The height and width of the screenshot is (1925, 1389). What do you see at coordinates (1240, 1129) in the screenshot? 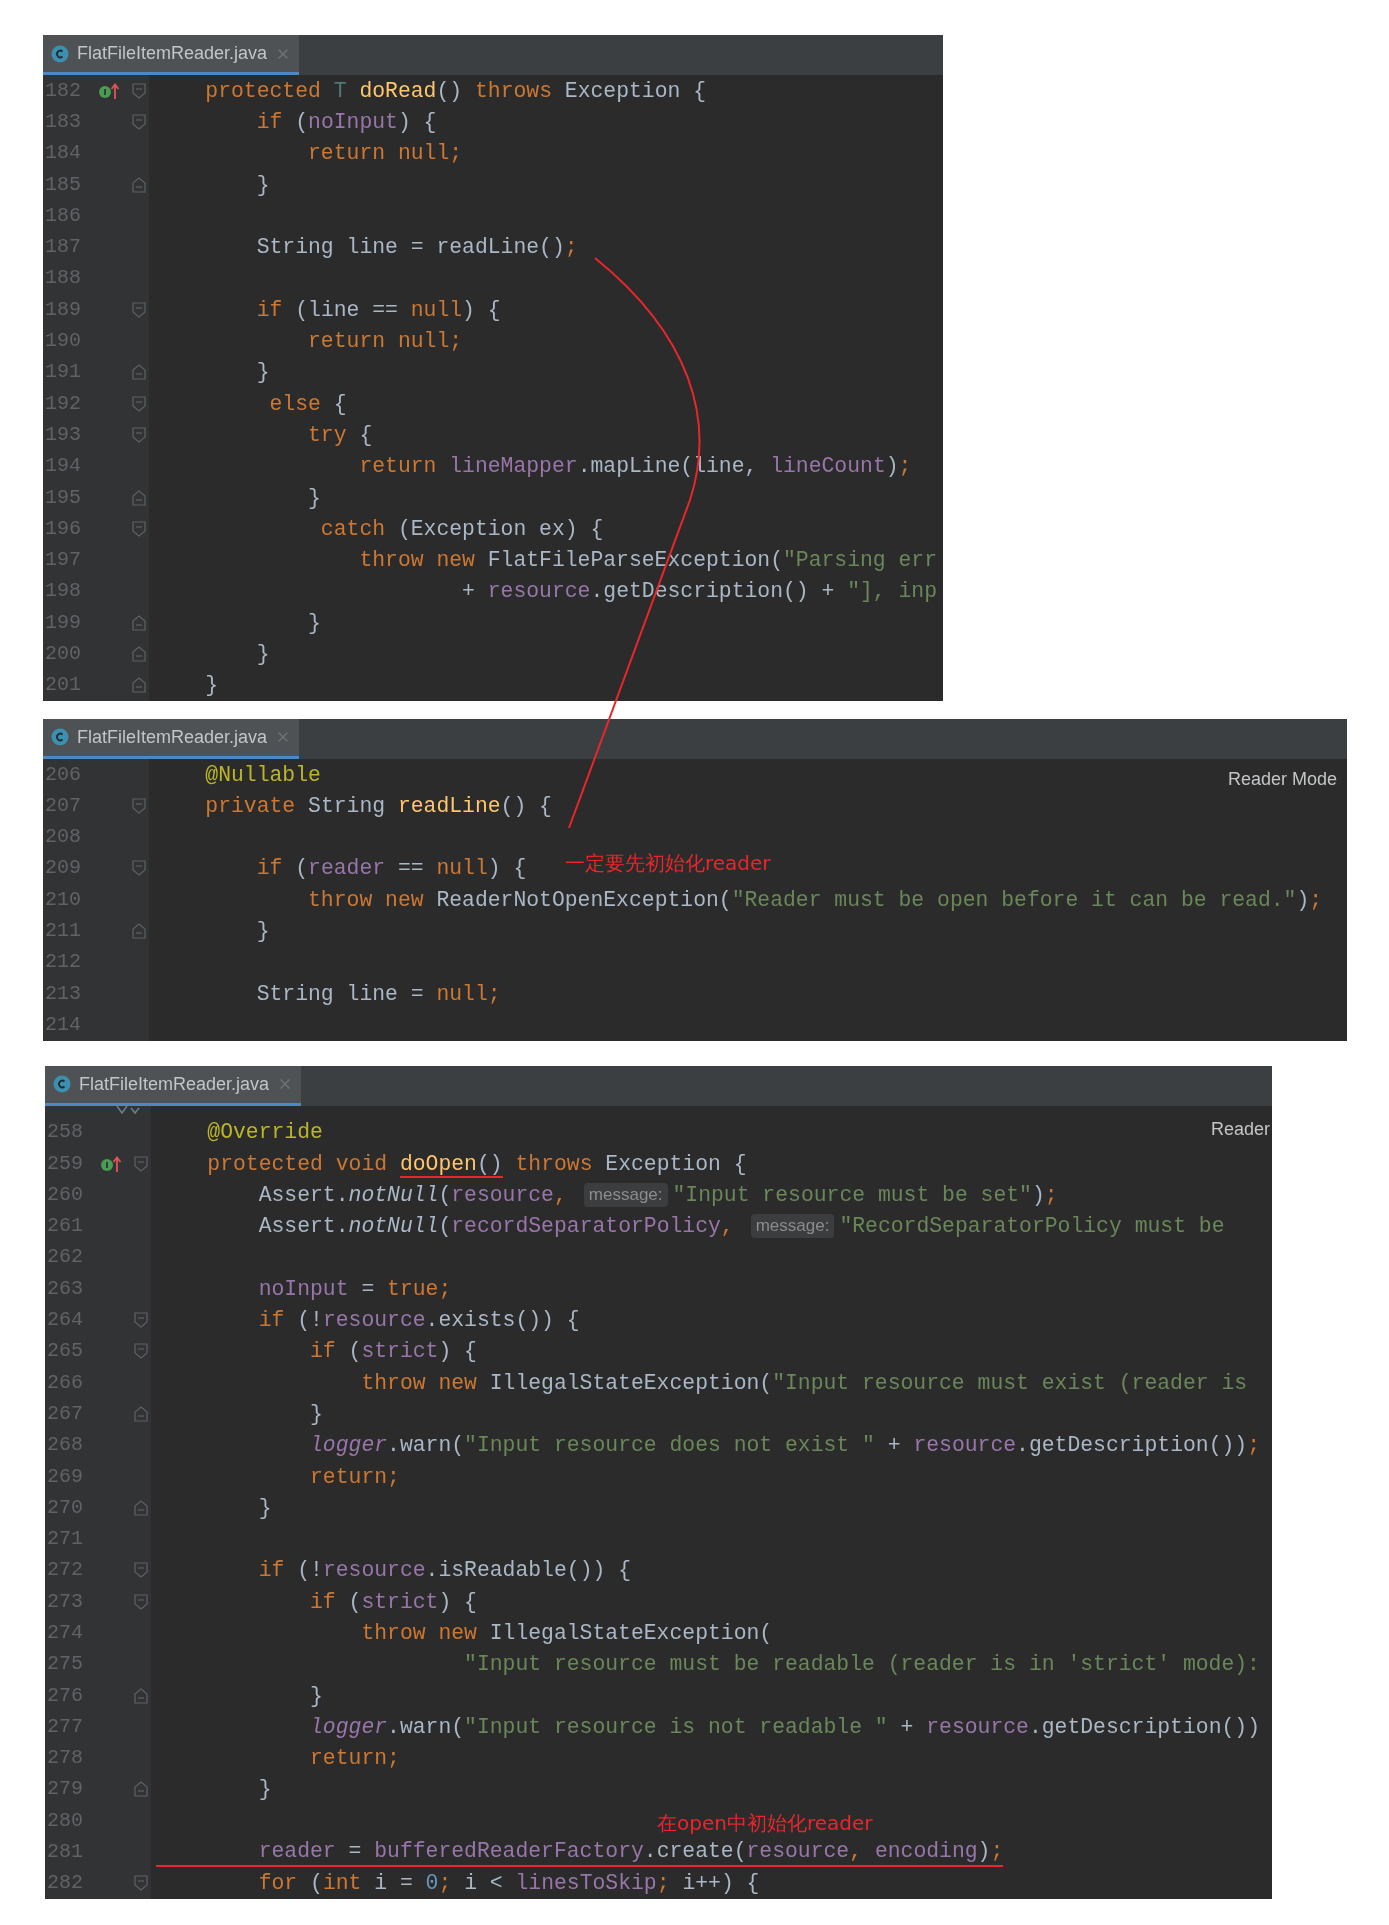
I see `reader-mode-label: Reader` at bounding box center [1240, 1129].